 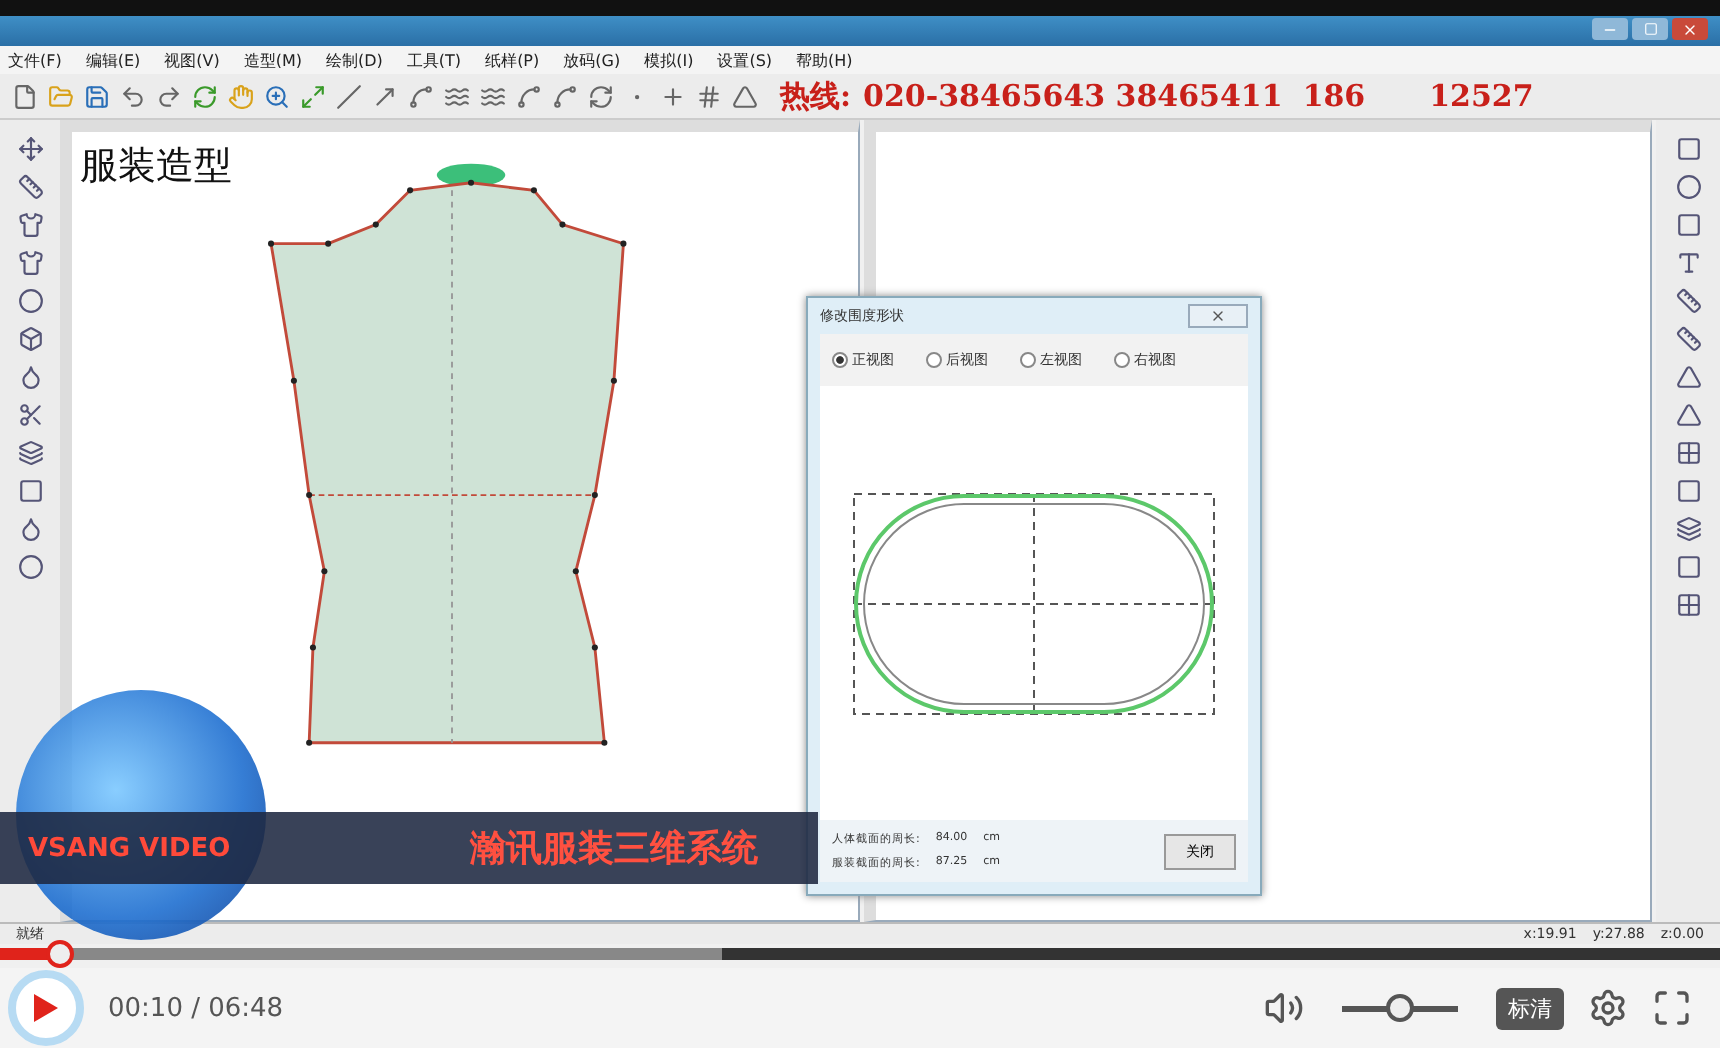 I want to click on channel-logo: VSANG VIDEO, so click(x=129, y=848).